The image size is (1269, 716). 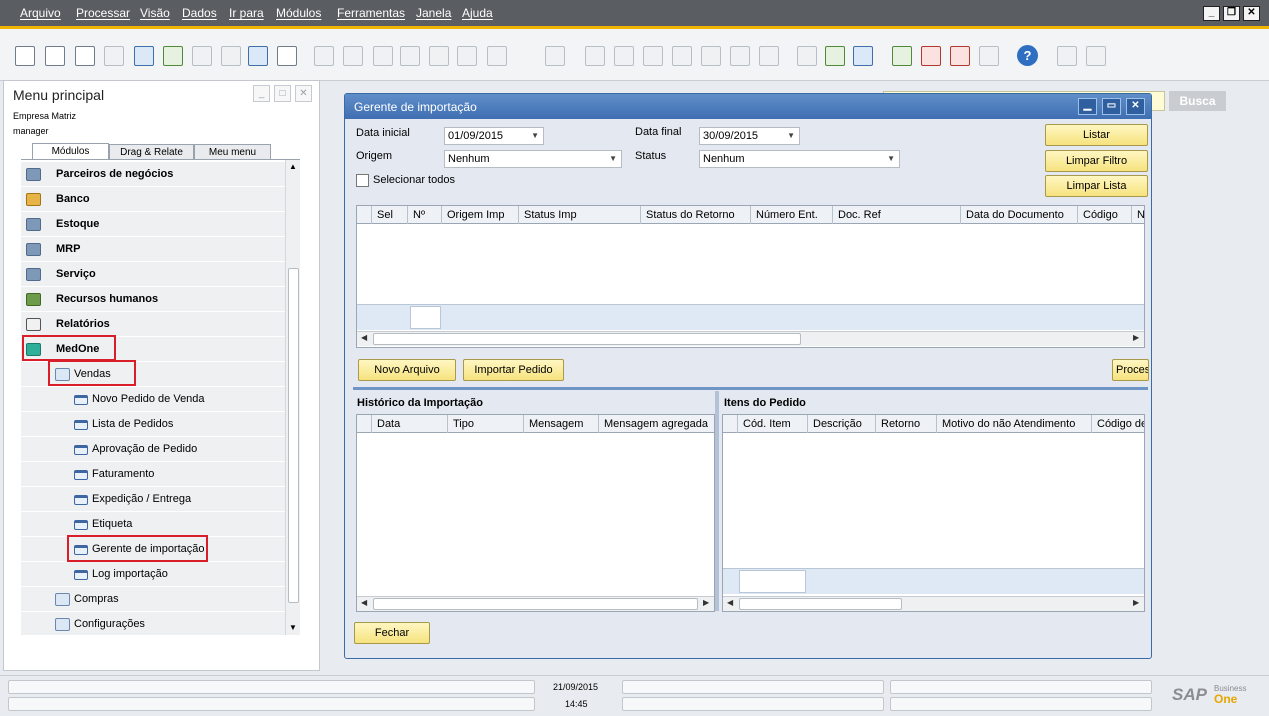 I want to click on search-button: Busca, so click(x=1197, y=101).